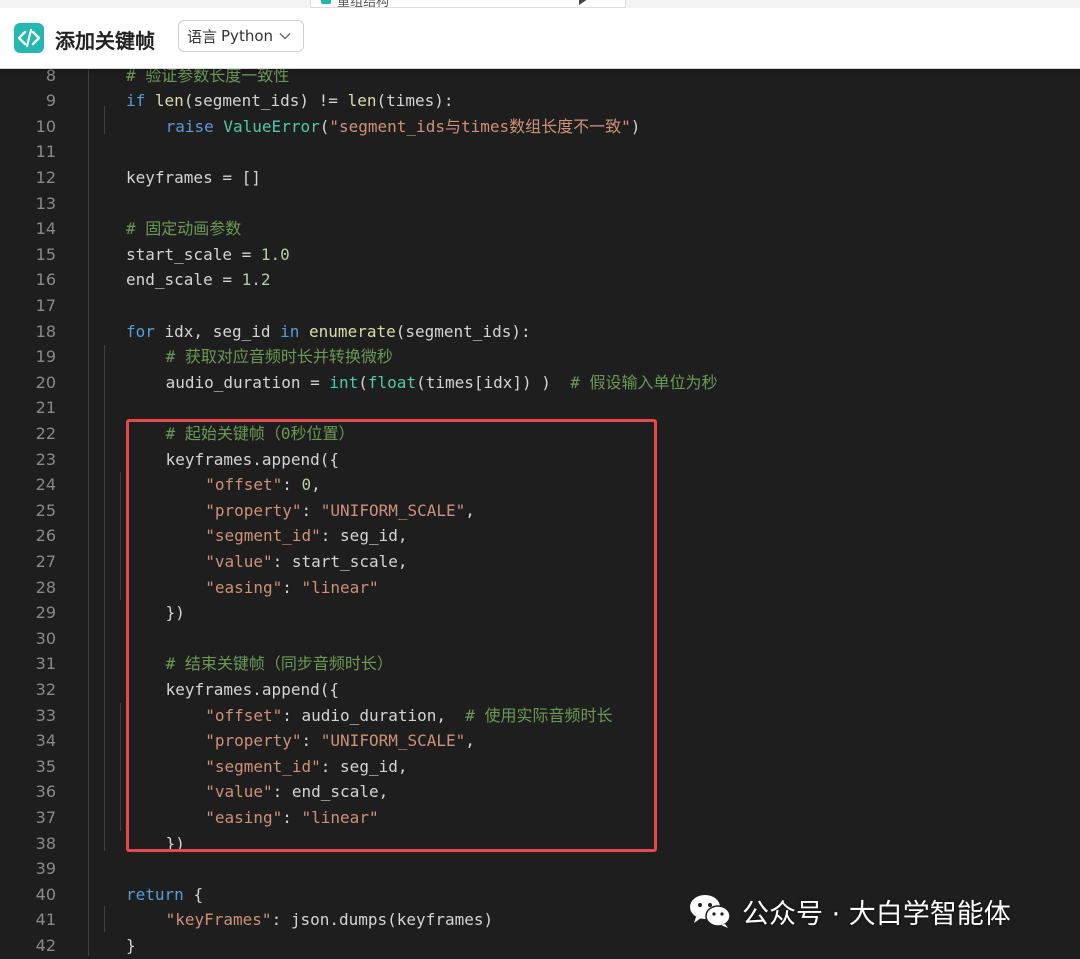 Image resolution: width=1080 pixels, height=959 pixels. I want to click on line-number: 36, so click(45, 792).